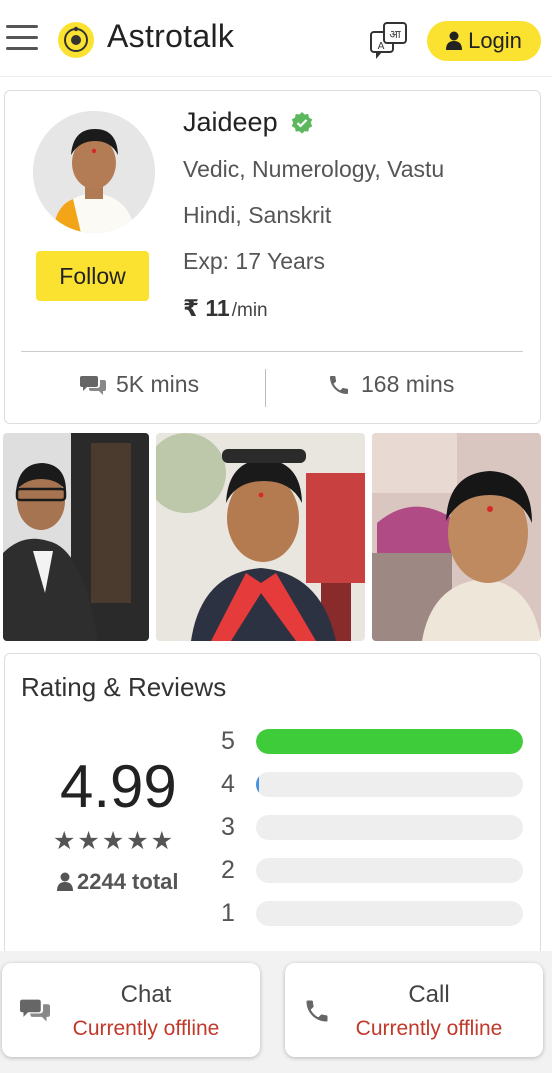 The width and height of the screenshot is (552, 1073). Describe the element at coordinates (254, 261) in the screenshot. I see `experience-text: Exp: 17 Years` at that location.